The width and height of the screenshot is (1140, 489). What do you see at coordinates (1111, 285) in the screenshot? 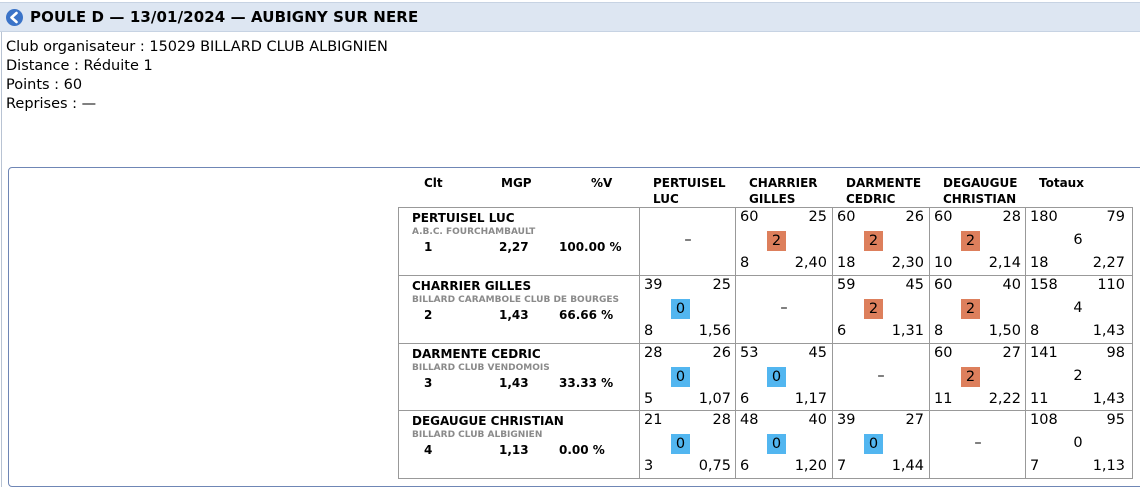
I see `total-opponent-points: 110` at bounding box center [1111, 285].